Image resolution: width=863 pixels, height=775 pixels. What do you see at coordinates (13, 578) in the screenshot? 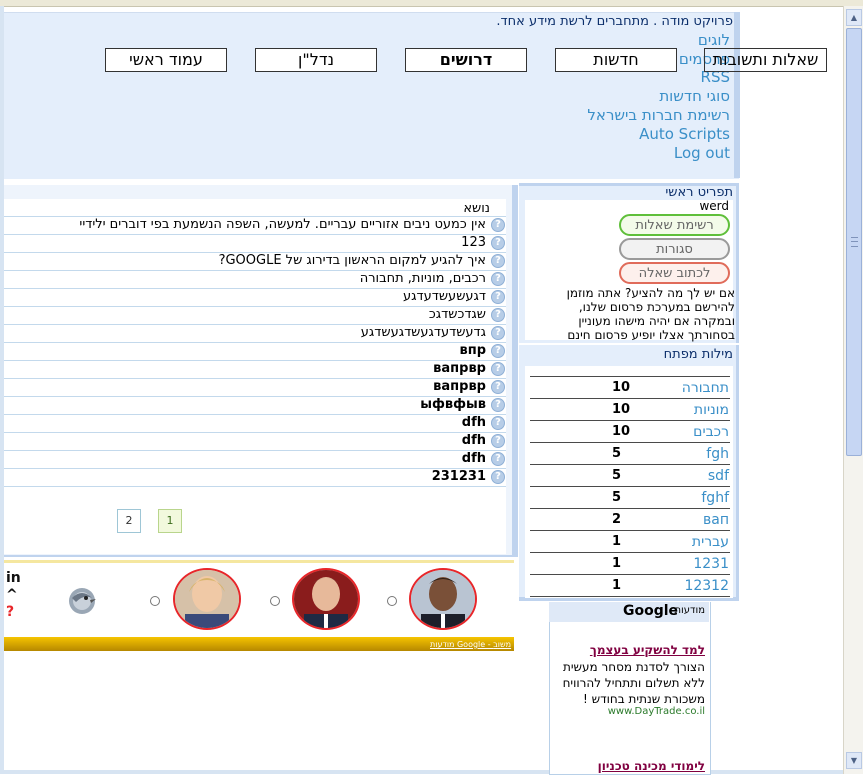
I see `banner-letter-in: in` at bounding box center [13, 578].